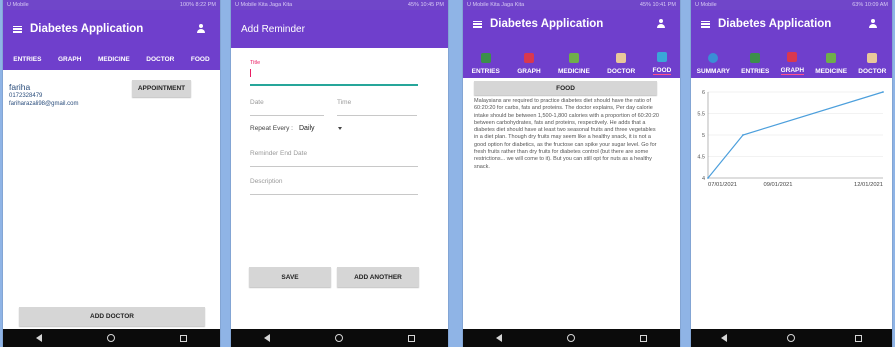 This screenshot has height=347, width=895. Describe the element at coordinates (279, 153) in the screenshot. I see `end-date-label: Reminder End Date` at that location.